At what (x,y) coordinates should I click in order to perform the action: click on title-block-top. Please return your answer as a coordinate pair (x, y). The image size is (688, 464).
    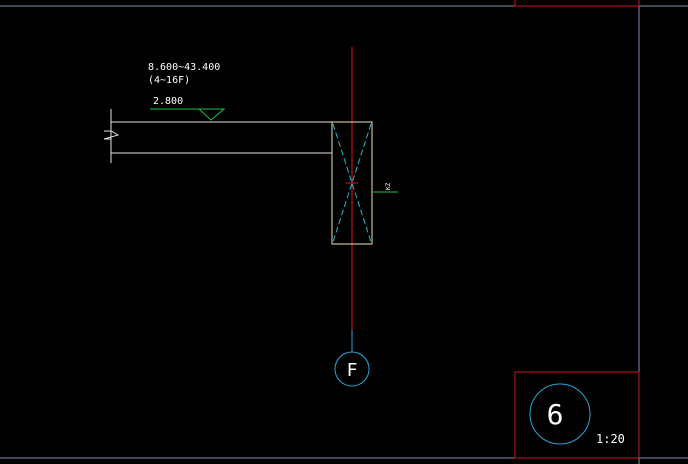
    Looking at the image, I should click on (577, 3).